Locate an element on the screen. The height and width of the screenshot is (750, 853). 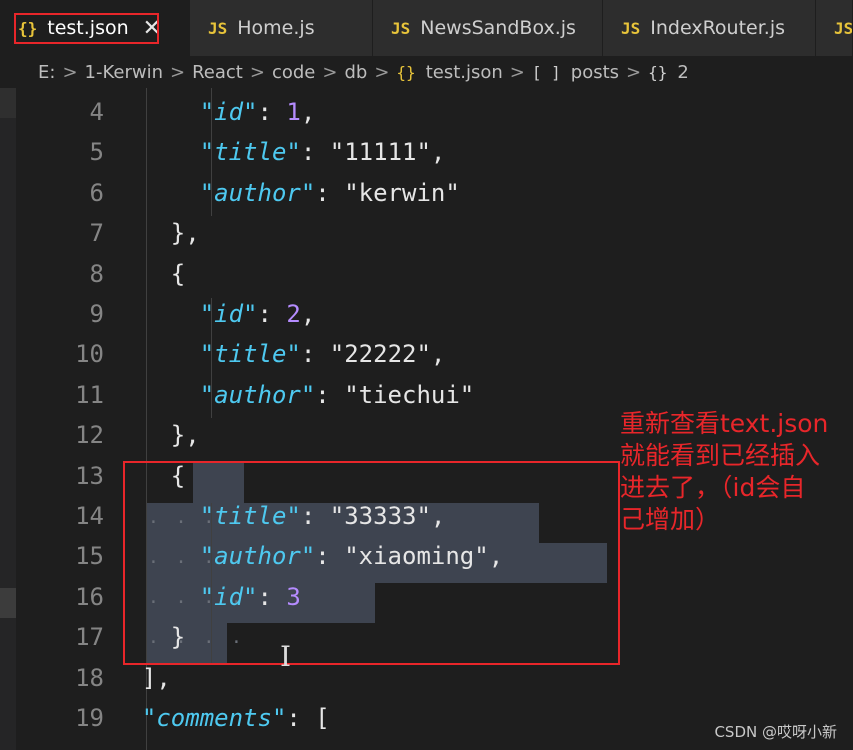
breadcrumb-db: db is located at coordinates (355, 72).